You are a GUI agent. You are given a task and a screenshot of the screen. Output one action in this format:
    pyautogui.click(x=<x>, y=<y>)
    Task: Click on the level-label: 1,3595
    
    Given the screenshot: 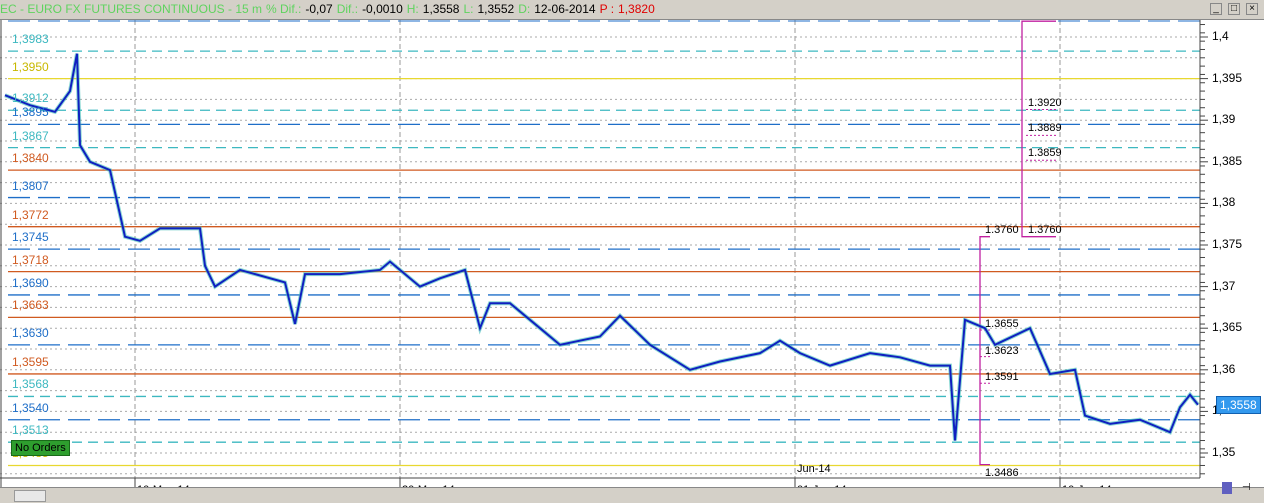 What is the action you would take?
    pyautogui.click(x=30, y=361)
    